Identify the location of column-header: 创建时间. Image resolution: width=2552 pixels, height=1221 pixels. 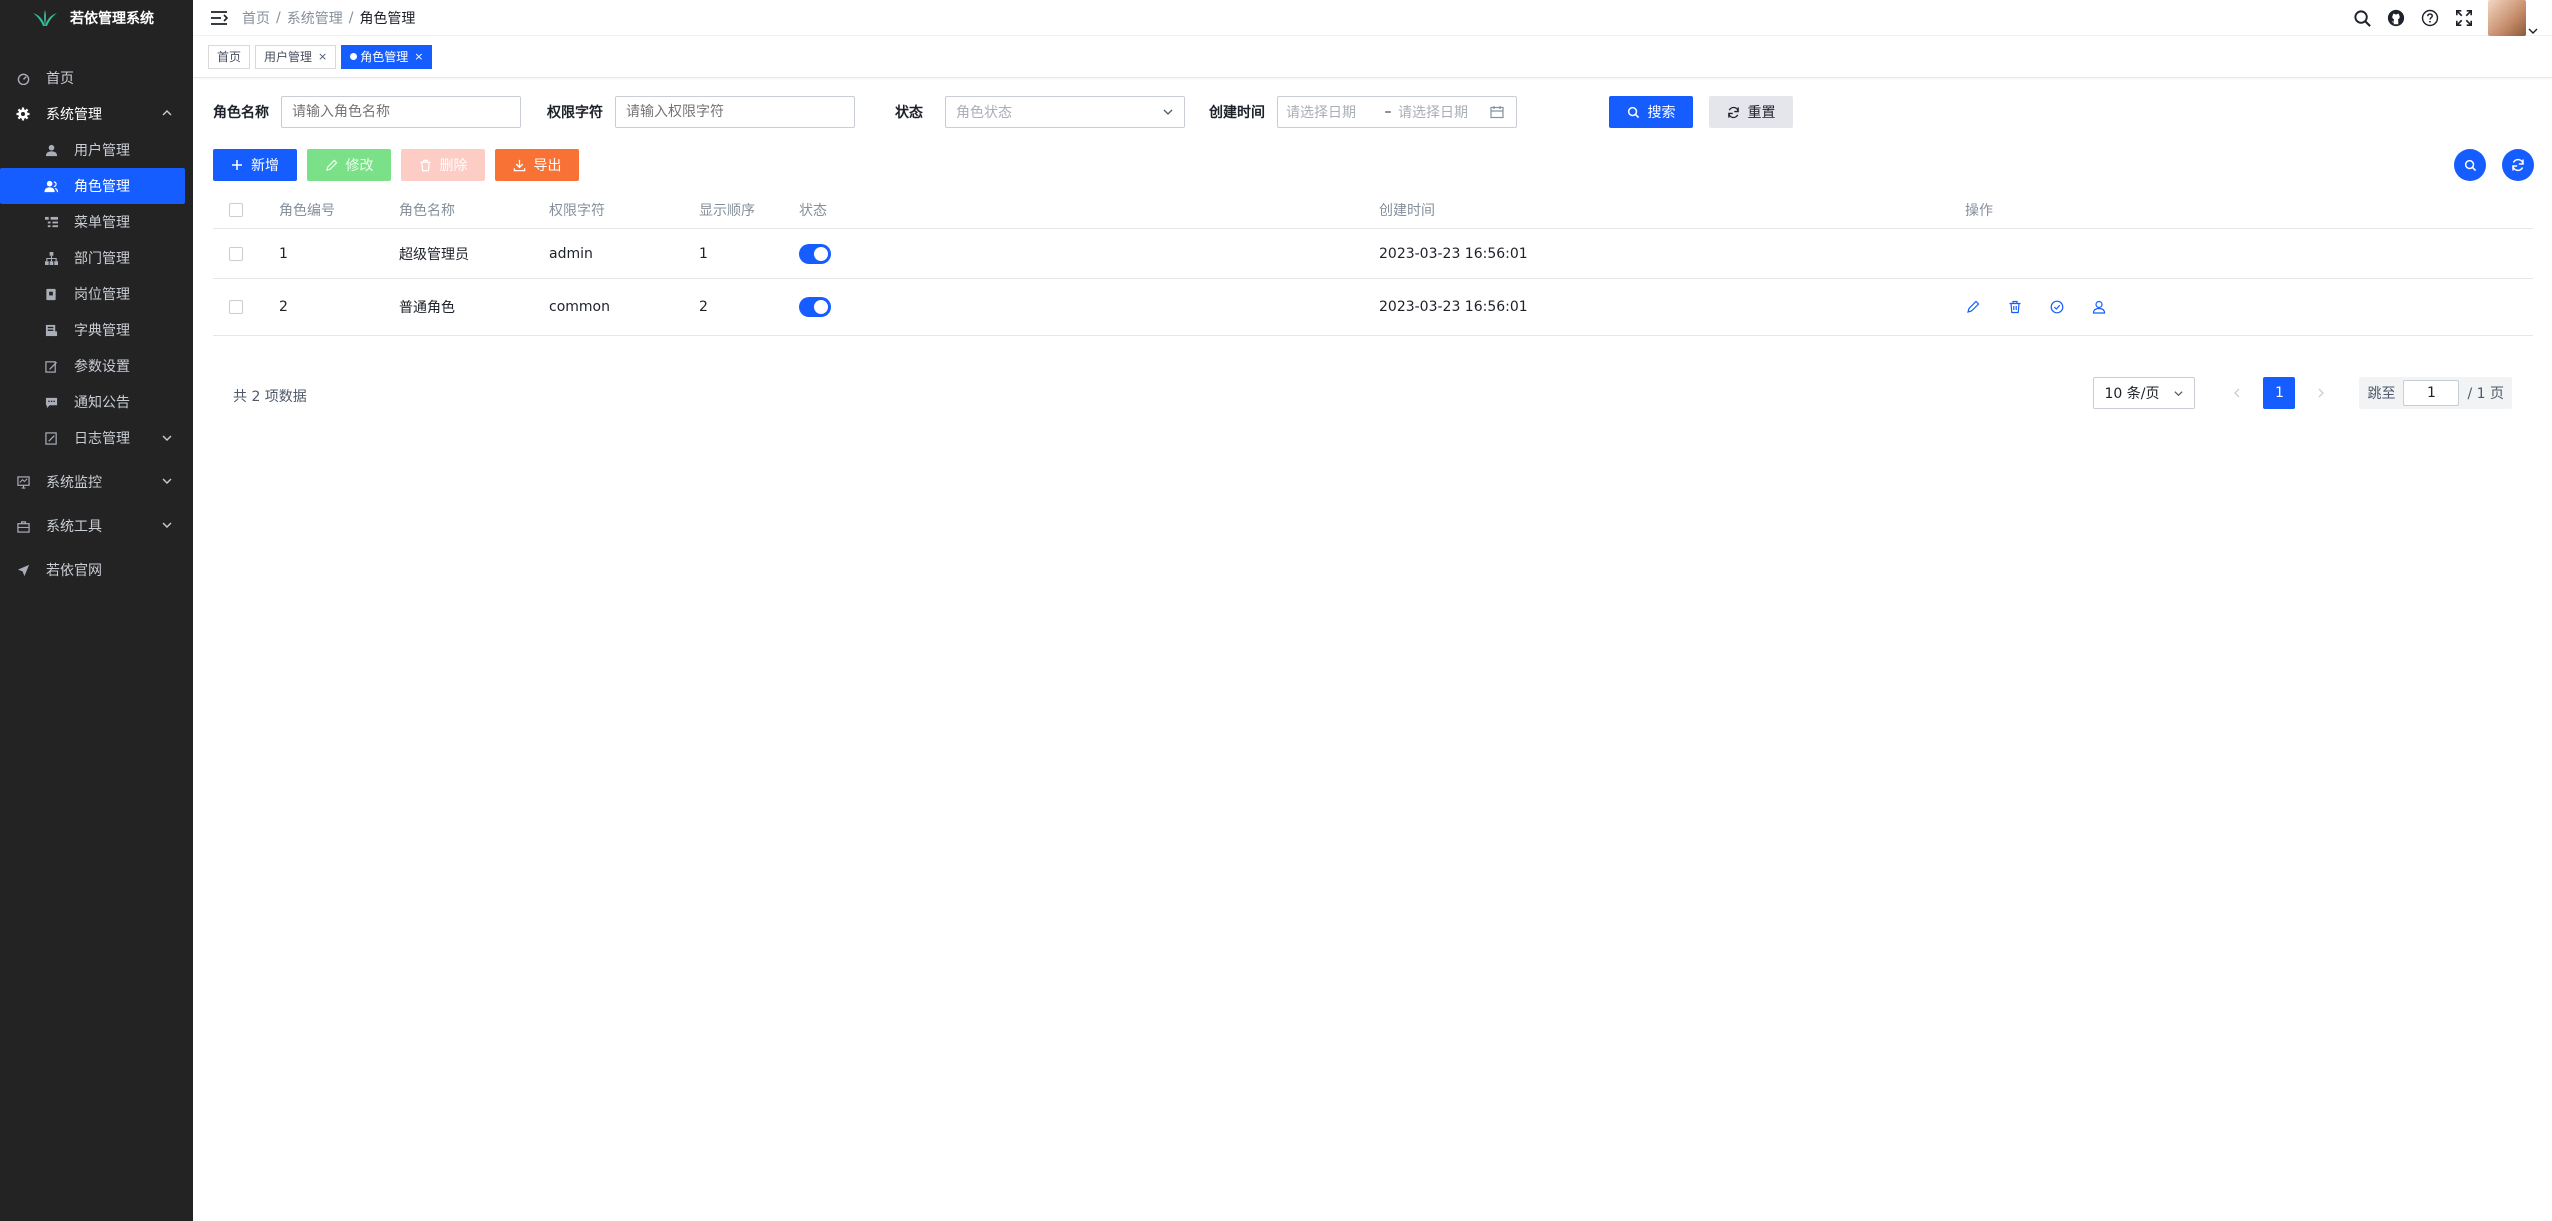
(1672, 210).